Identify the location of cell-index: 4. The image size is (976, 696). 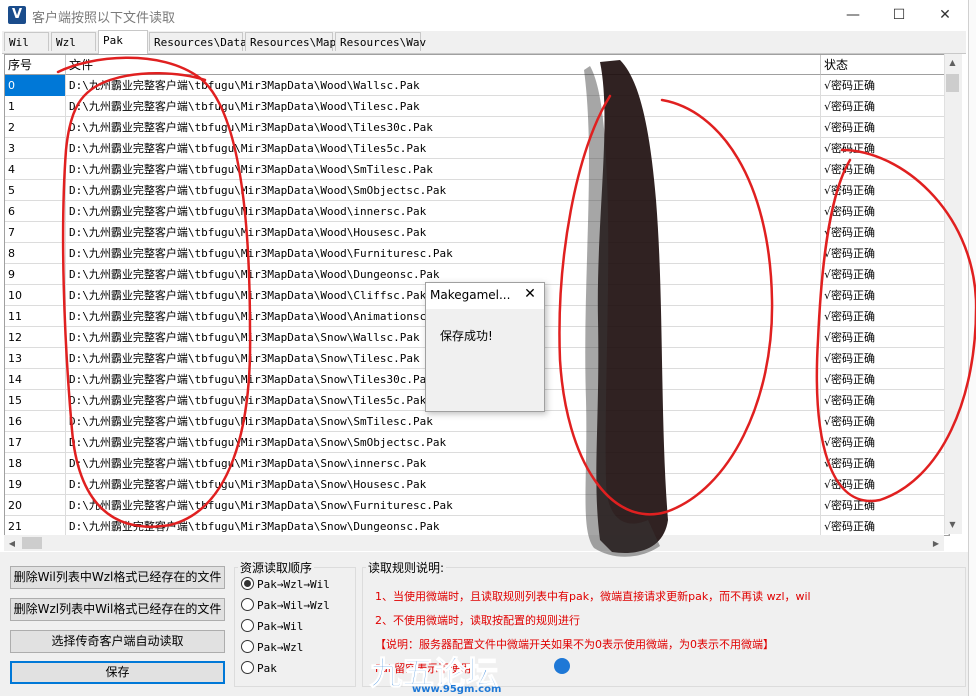
(35, 169).